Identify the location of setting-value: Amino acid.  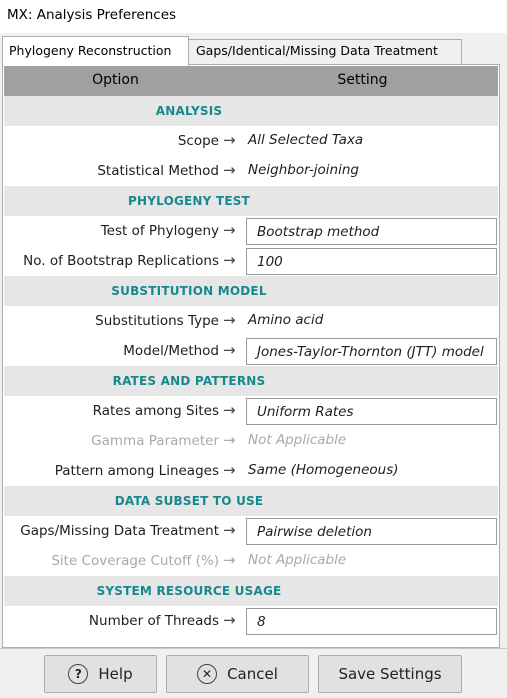
(286, 320).